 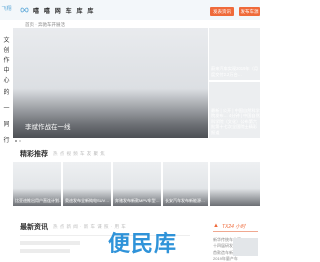 I want to click on featured-tabs: 热 点 视 频 车 友 聚 焦, so click(x=79, y=154).